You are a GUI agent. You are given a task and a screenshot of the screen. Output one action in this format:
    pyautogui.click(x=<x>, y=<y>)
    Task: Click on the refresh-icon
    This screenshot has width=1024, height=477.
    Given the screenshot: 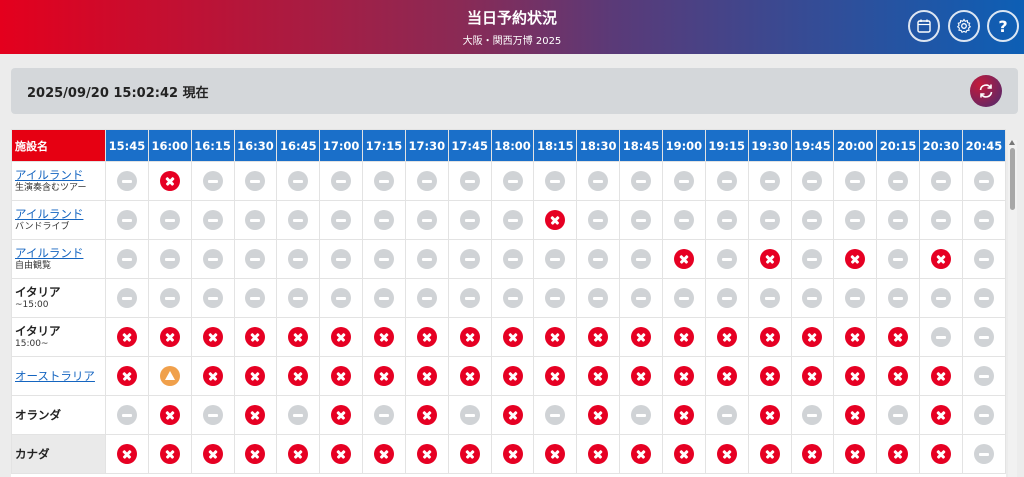 What is the action you would take?
    pyautogui.click(x=986, y=91)
    